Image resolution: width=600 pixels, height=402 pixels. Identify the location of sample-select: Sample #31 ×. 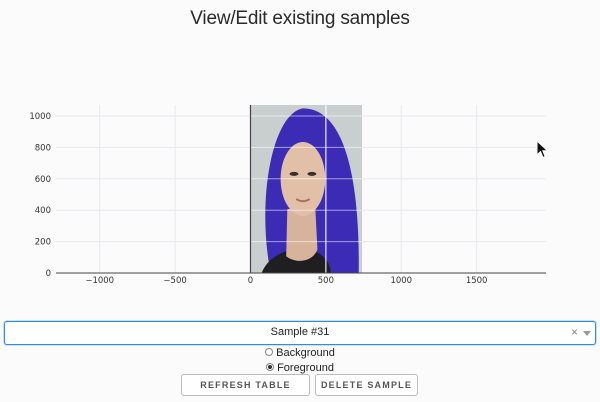
(300, 333).